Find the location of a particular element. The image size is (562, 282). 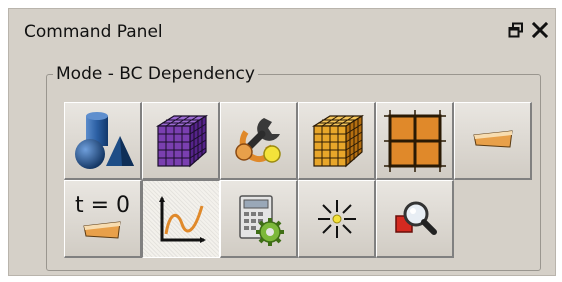

restore-window-icon is located at coordinates (515, 30).